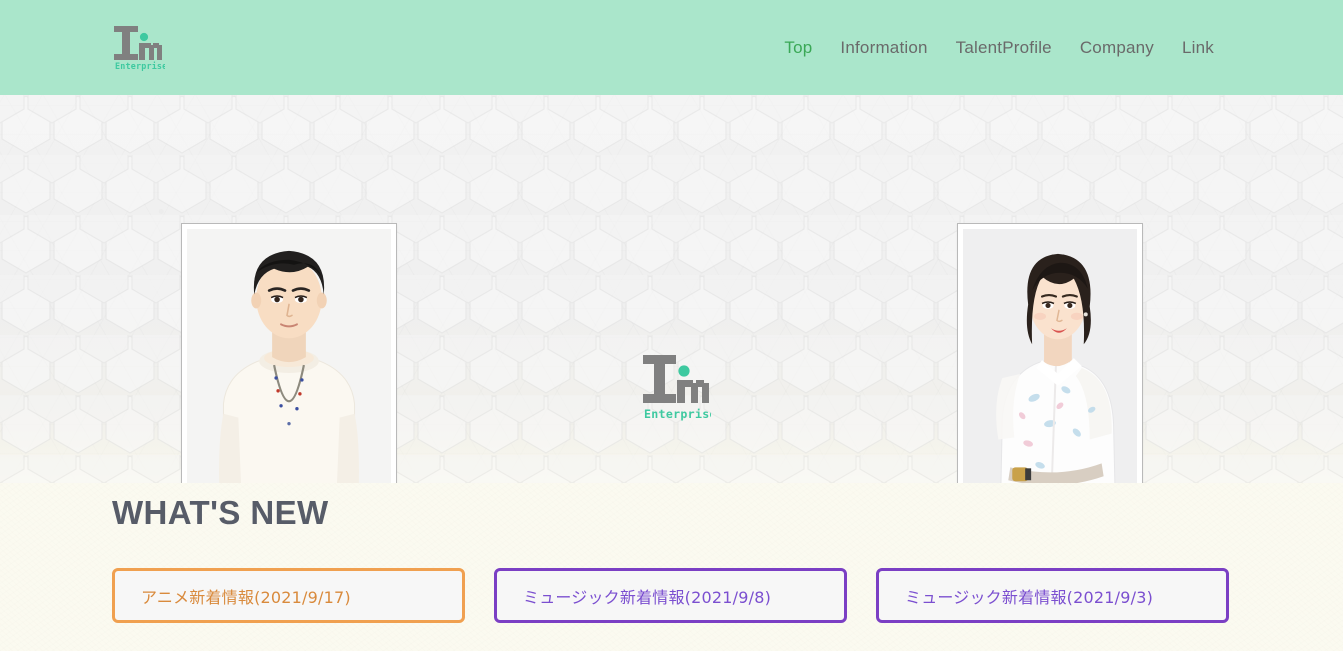 This screenshot has height=651, width=1343. I want to click on nav-item-link: Link, so click(1198, 48).